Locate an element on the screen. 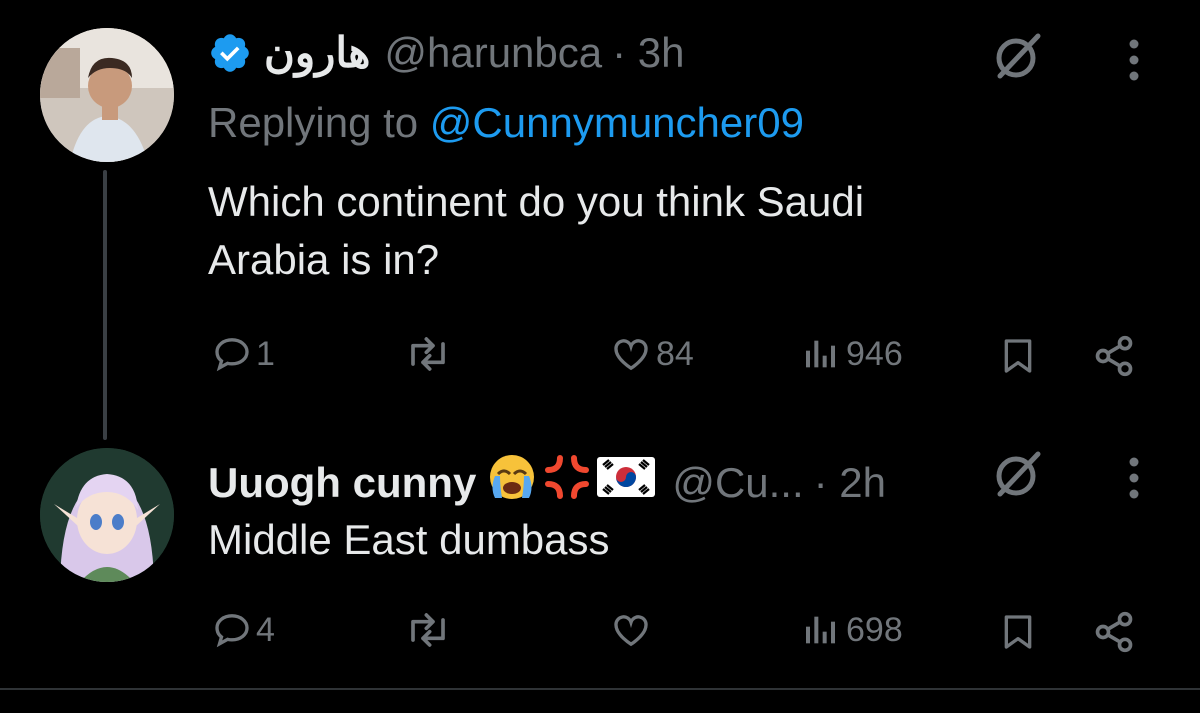  tweet2-retweet-button is located at coordinates (428, 630).